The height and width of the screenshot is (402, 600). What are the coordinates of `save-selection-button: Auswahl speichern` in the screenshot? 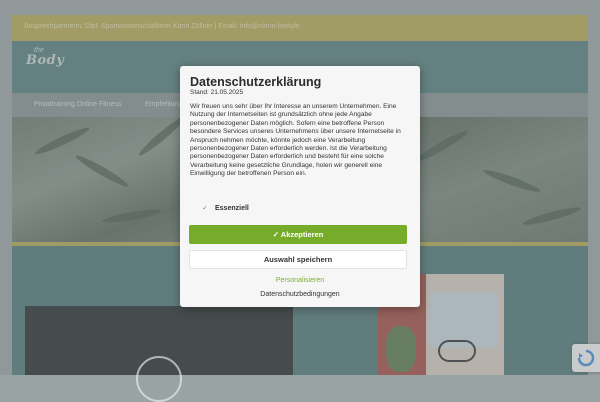 It's located at (298, 259).